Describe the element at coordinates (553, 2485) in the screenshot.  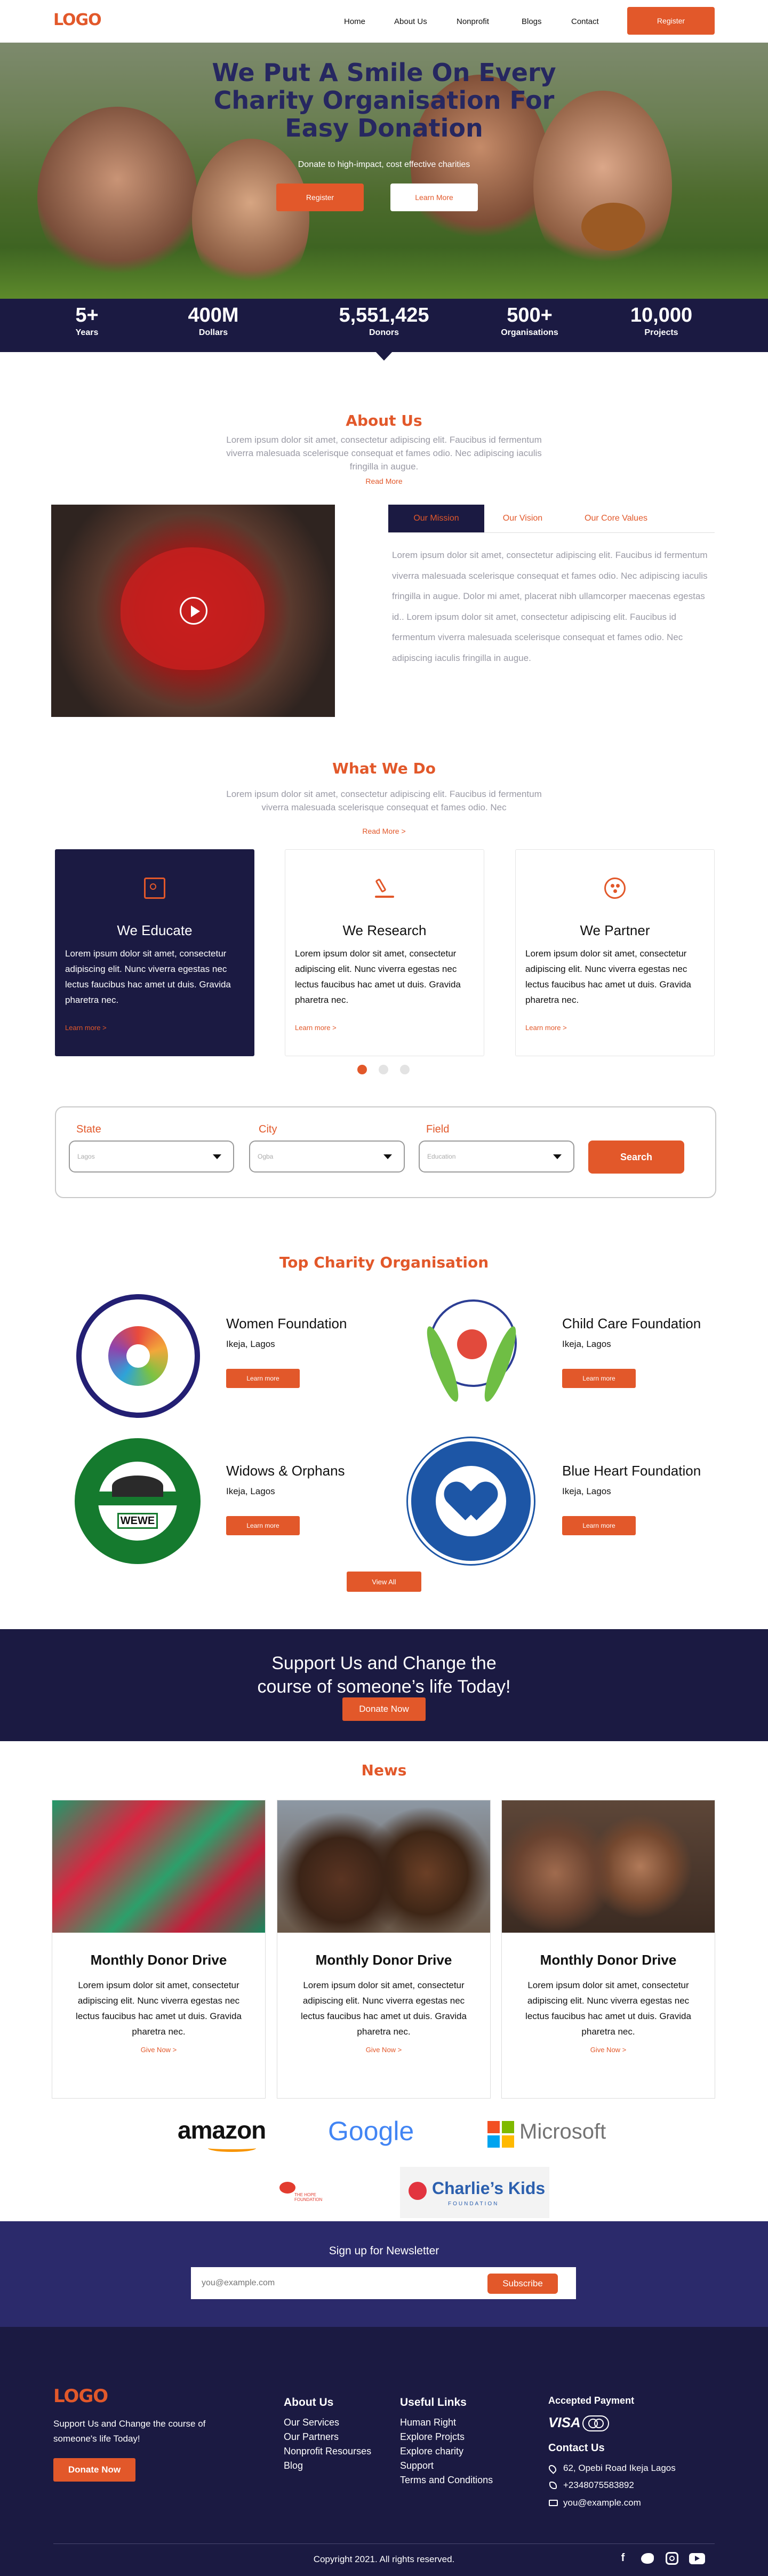
I see `phone-icon` at that location.